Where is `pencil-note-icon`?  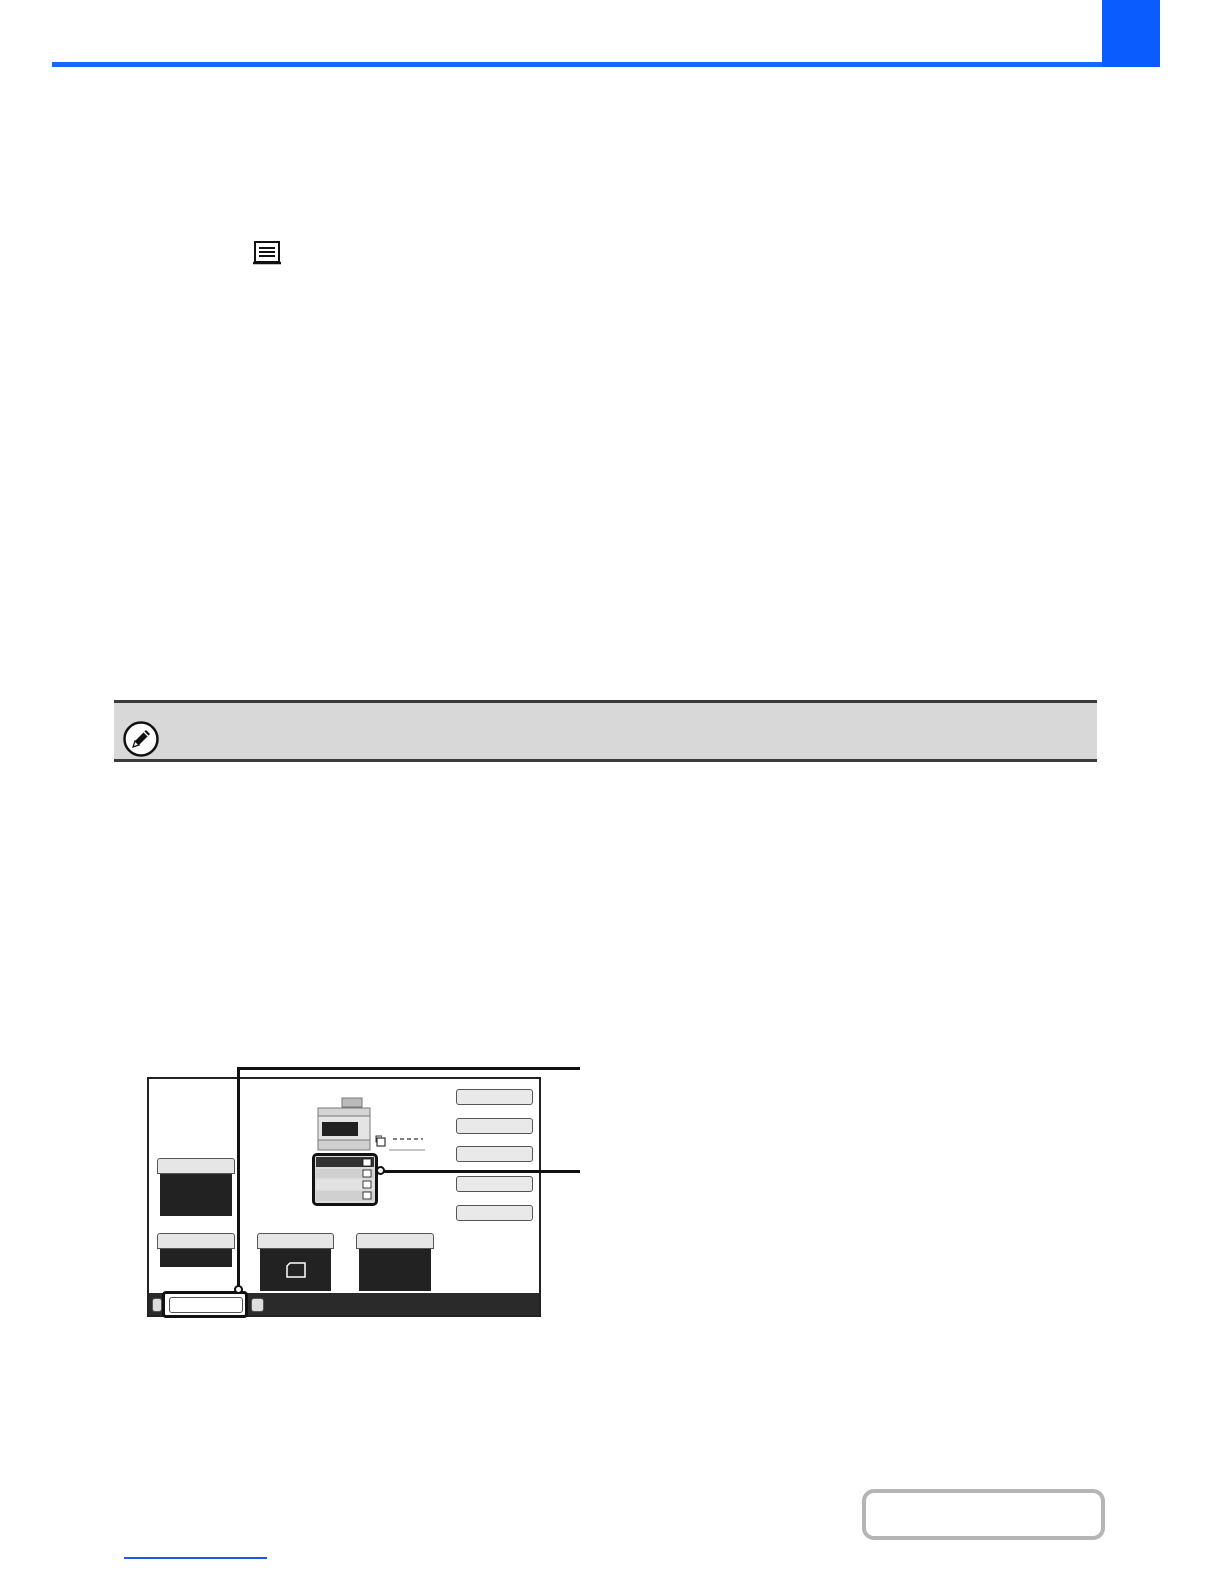
pencil-note-icon is located at coordinates (141, 739).